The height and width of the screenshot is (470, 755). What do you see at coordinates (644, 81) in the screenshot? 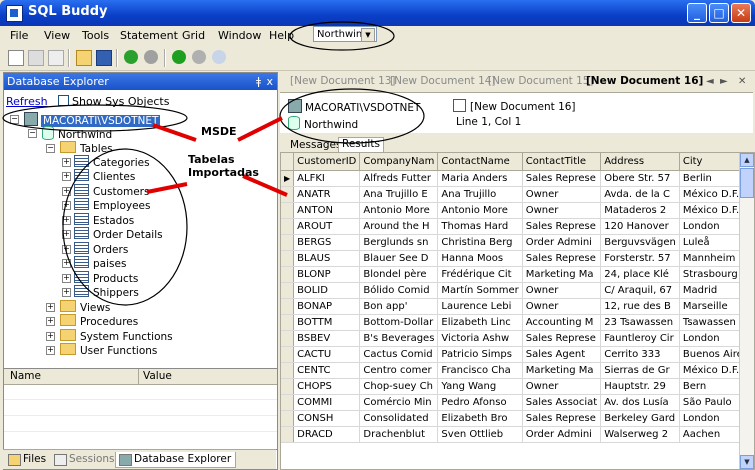
I see `tab-new-document-16: [New Document 16]` at bounding box center [644, 81].